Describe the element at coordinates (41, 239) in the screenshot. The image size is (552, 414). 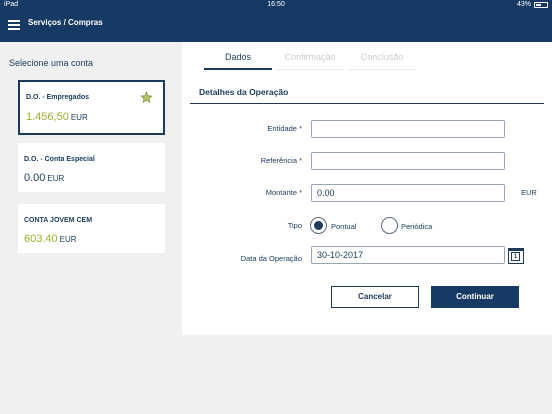
I see `account-amount: 603.40` at that location.